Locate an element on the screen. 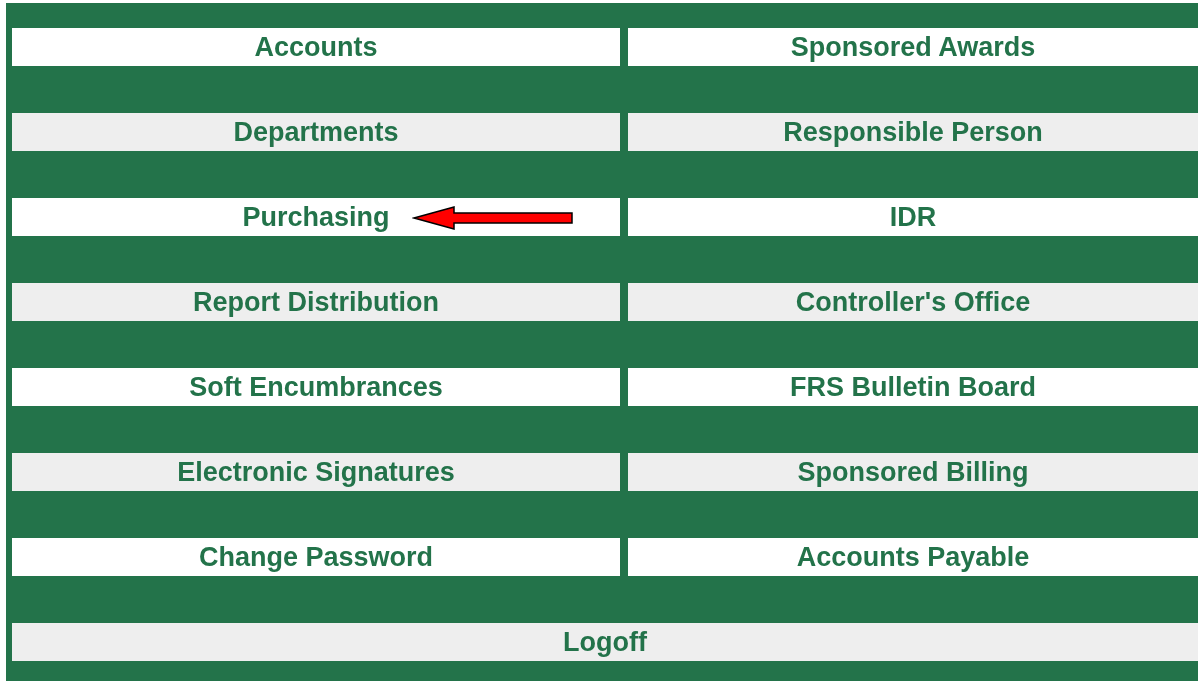  menu-link: Accounts is located at coordinates (316, 47).